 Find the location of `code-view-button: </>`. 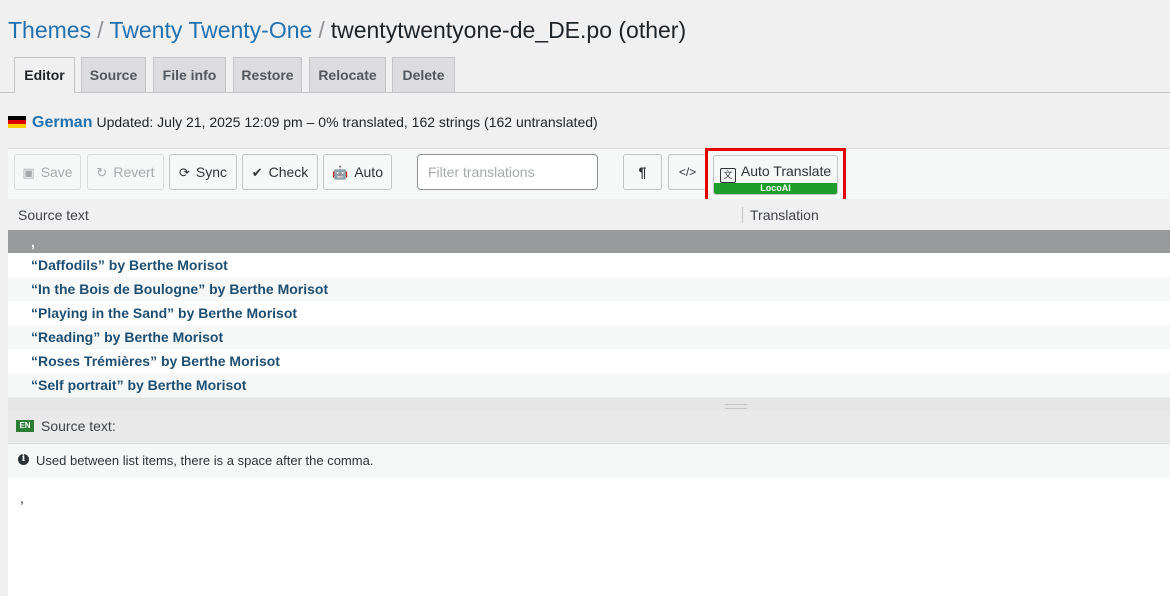

code-view-button: </> is located at coordinates (687, 172).